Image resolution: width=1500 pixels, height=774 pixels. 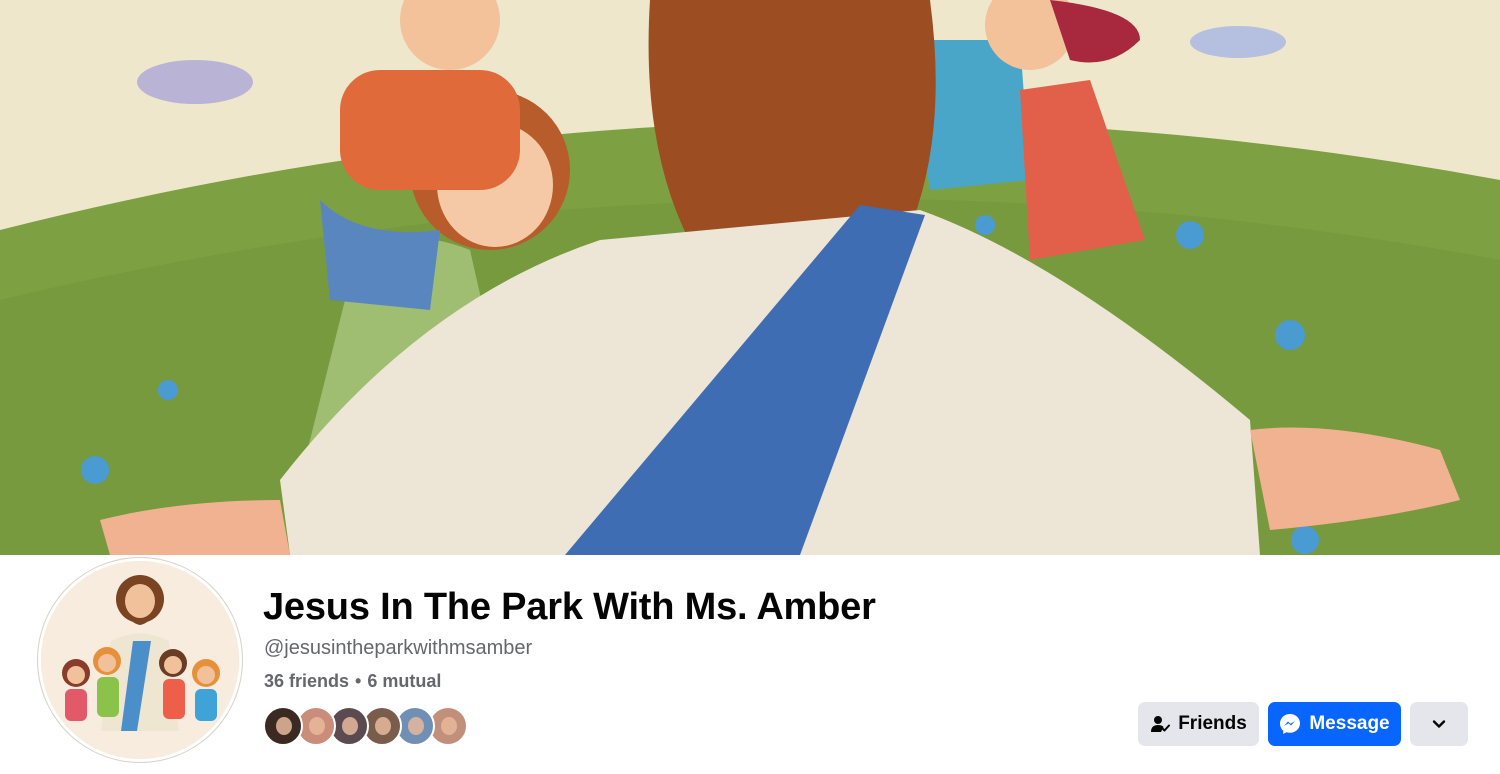 I want to click on friends-count-link: 36 friends, so click(x=306, y=681).